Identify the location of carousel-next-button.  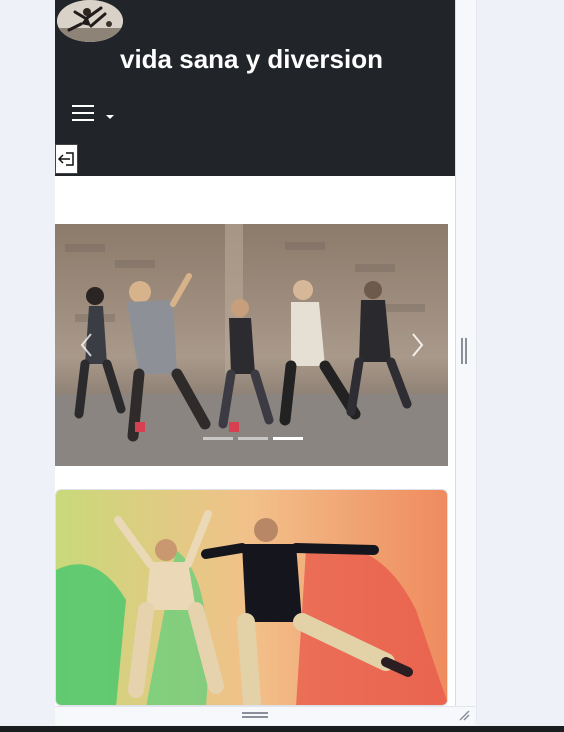
(417, 345).